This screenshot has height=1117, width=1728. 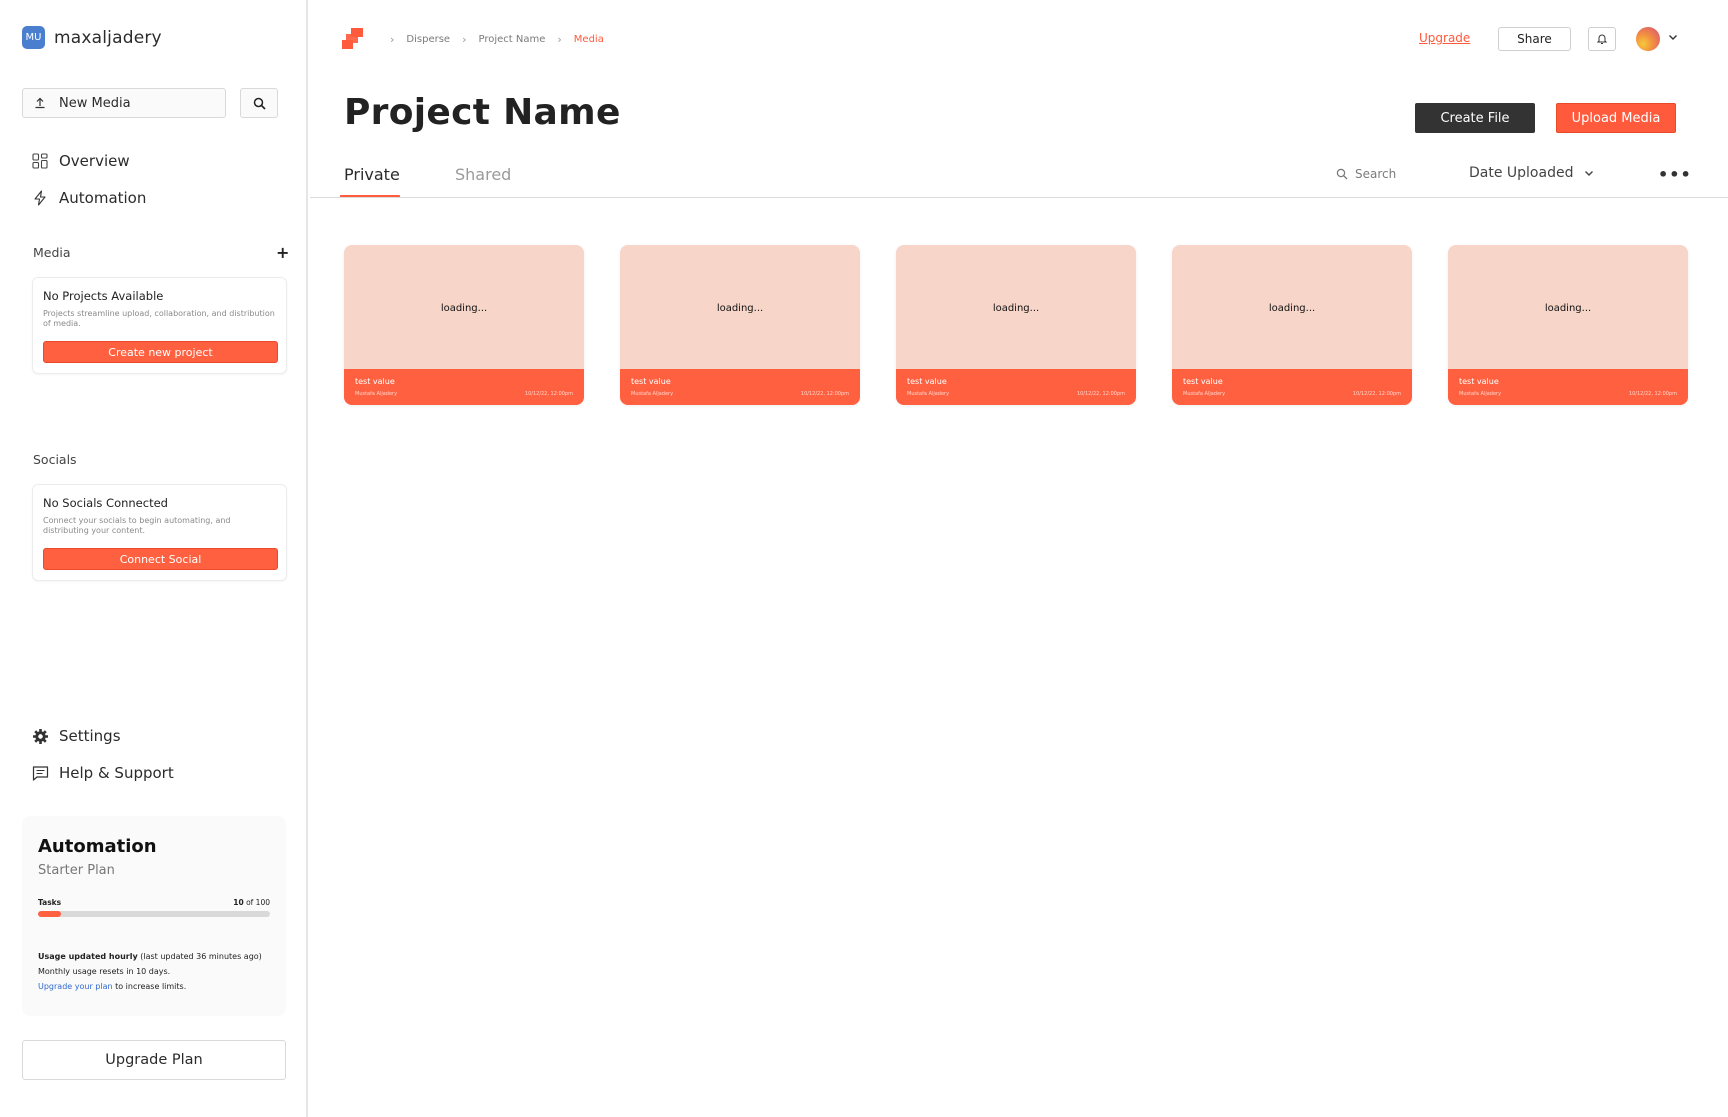 I want to click on create-file-button: Create File, so click(x=1475, y=118).